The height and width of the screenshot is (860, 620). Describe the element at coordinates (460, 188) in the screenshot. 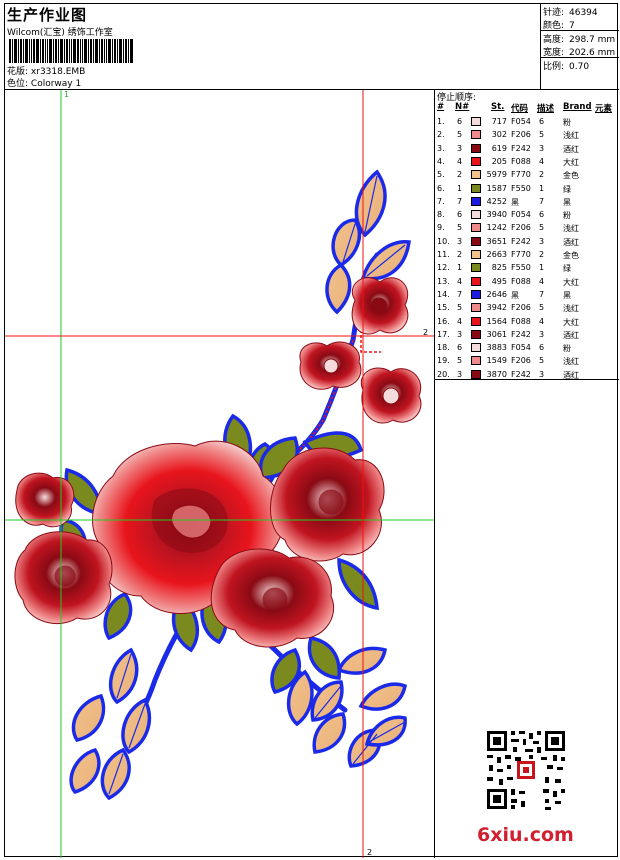

I see `needle-number: 1` at that location.